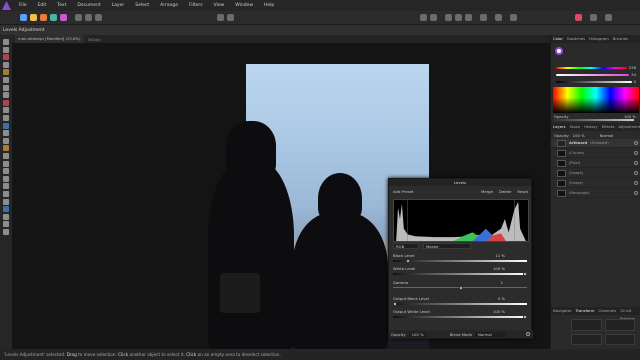 The height and width of the screenshot is (360, 640). Describe the element at coordinates (33, 17) in the screenshot. I see `persona-liquify-icon` at that location.